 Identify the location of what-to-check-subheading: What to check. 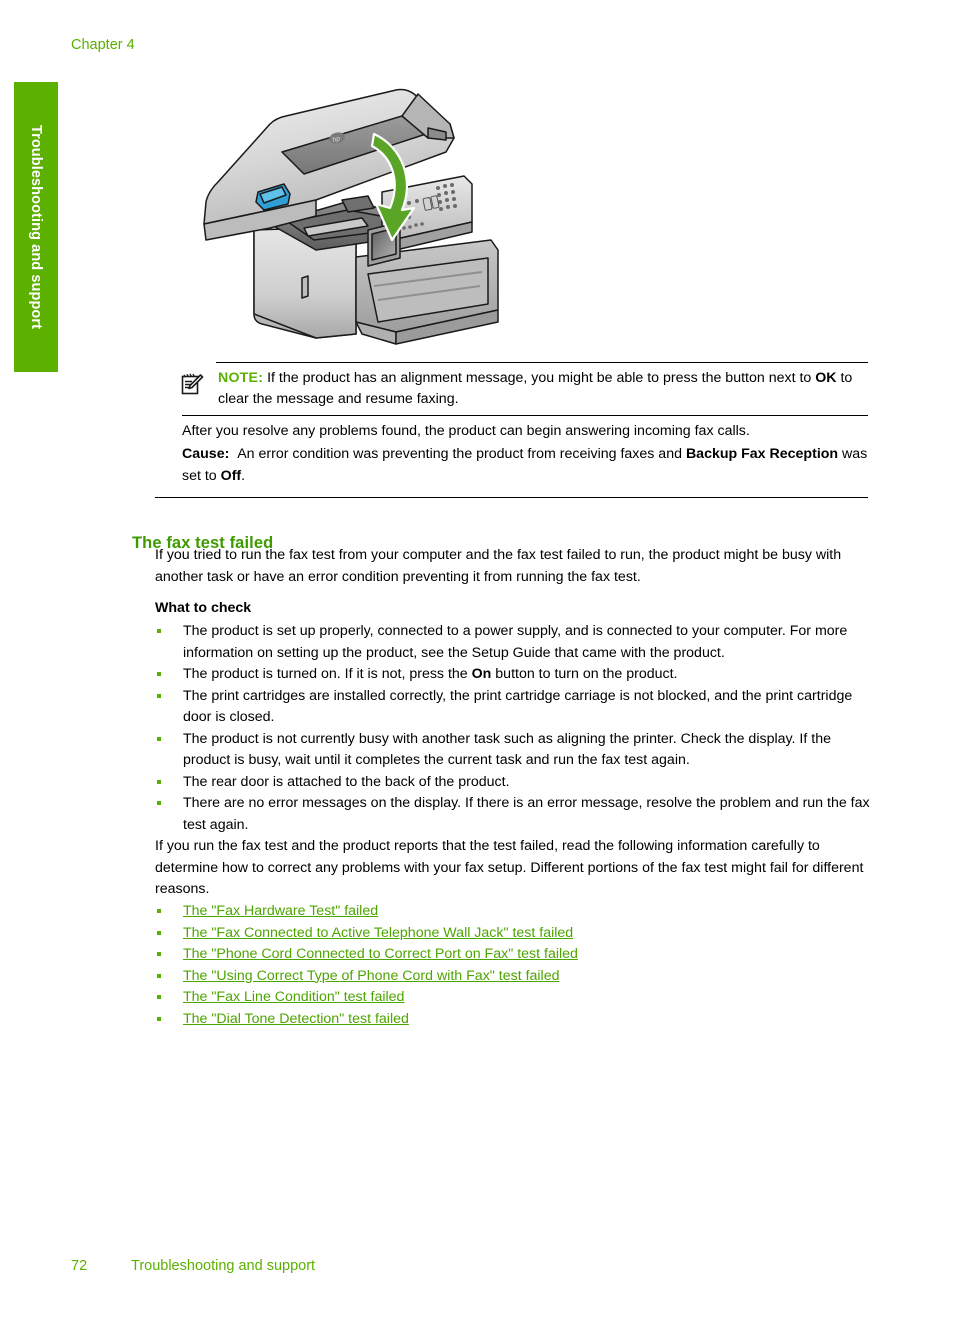
(203, 608).